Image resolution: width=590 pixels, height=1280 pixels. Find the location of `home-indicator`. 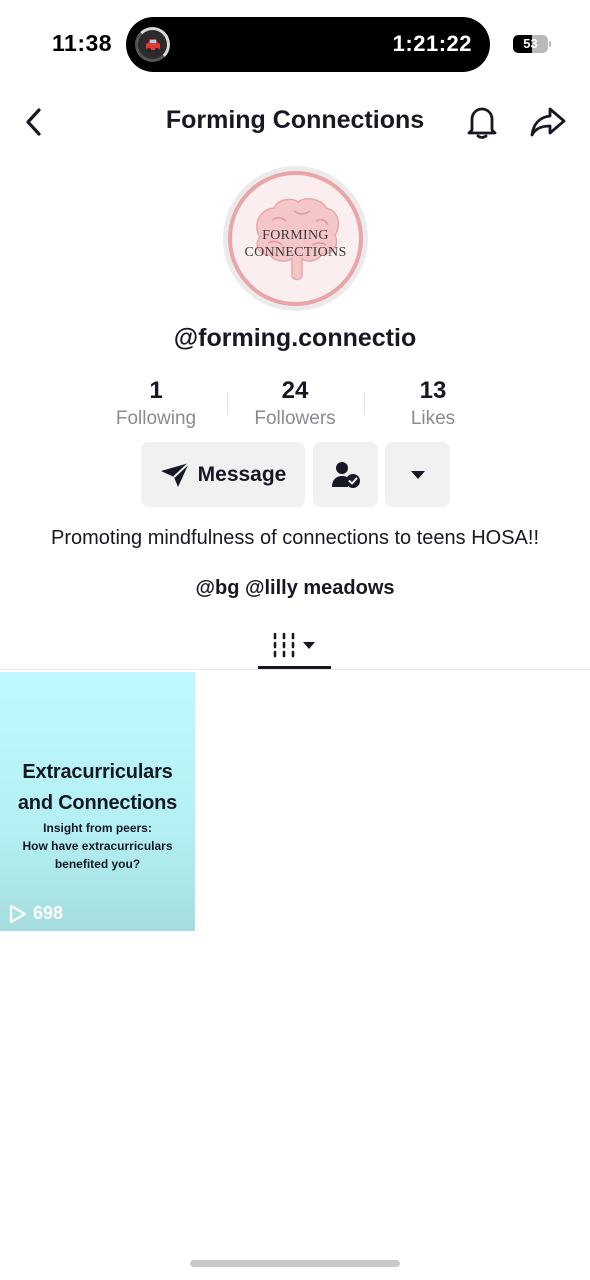

home-indicator is located at coordinates (295, 1263).